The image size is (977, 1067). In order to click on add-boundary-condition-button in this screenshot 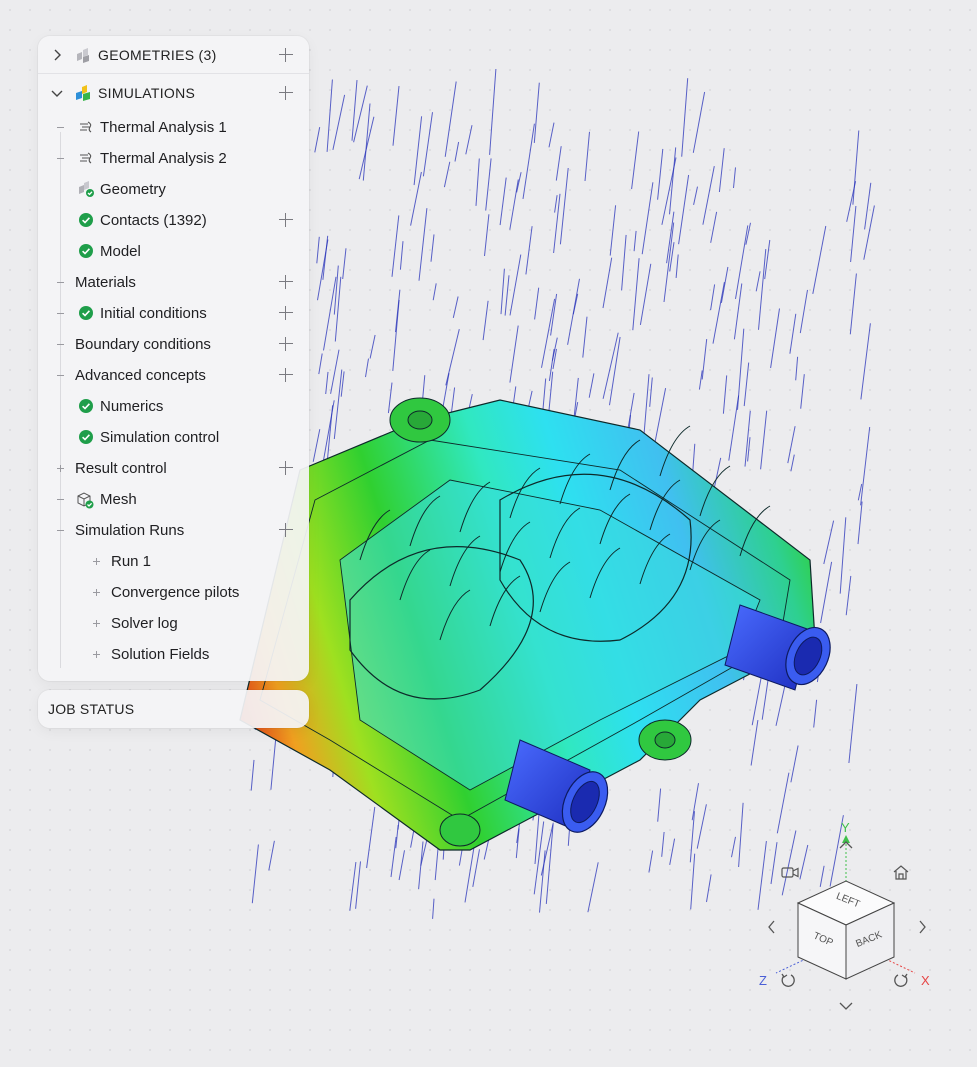, I will do `click(286, 344)`.